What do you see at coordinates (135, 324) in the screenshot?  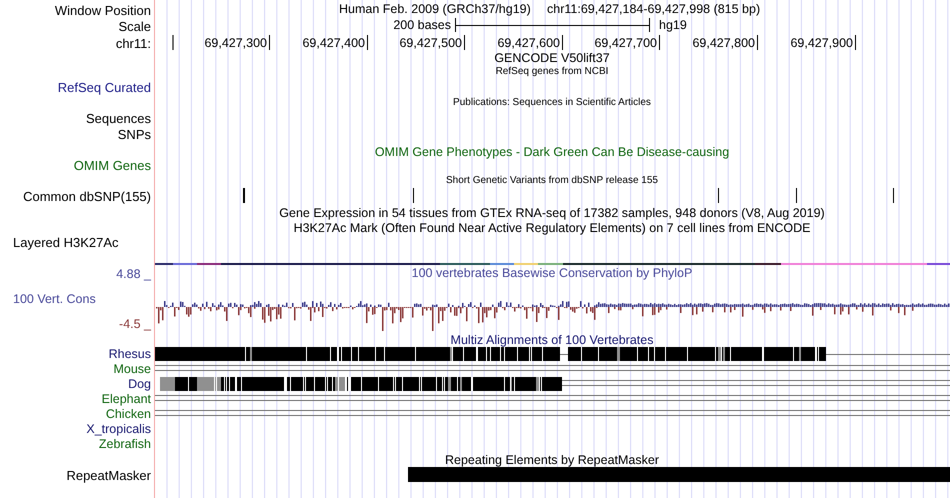 I see `axis-label: -4.5 _` at bounding box center [135, 324].